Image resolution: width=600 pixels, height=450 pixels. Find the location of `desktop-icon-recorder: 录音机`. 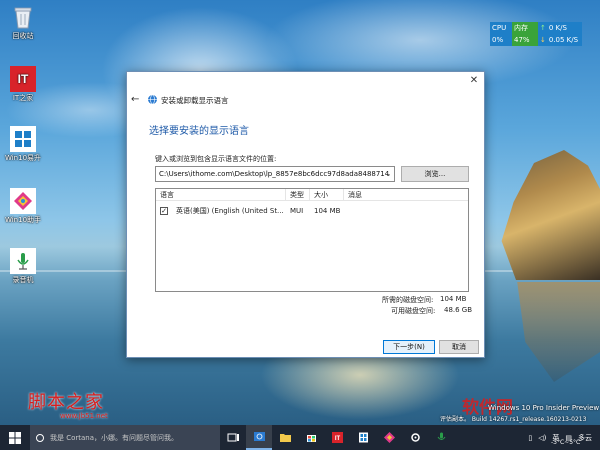

desktop-icon-recorder: 录音机 is located at coordinates (23, 266).